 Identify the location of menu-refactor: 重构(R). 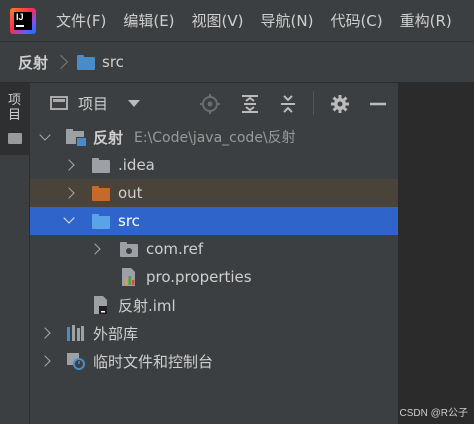
(426, 20).